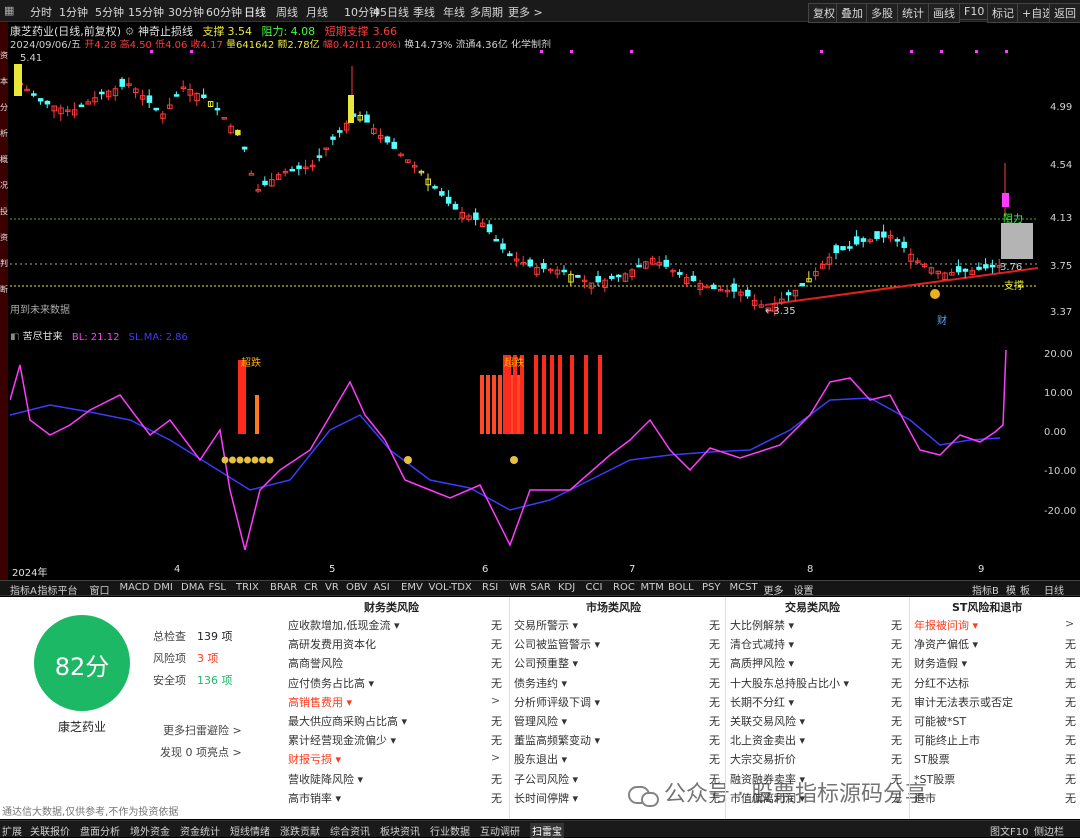 The width and height of the screenshot is (1080, 838). What do you see at coordinates (540, 683) in the screenshot?
I see `risk-item-label: 债务违约 ▾` at bounding box center [540, 683].